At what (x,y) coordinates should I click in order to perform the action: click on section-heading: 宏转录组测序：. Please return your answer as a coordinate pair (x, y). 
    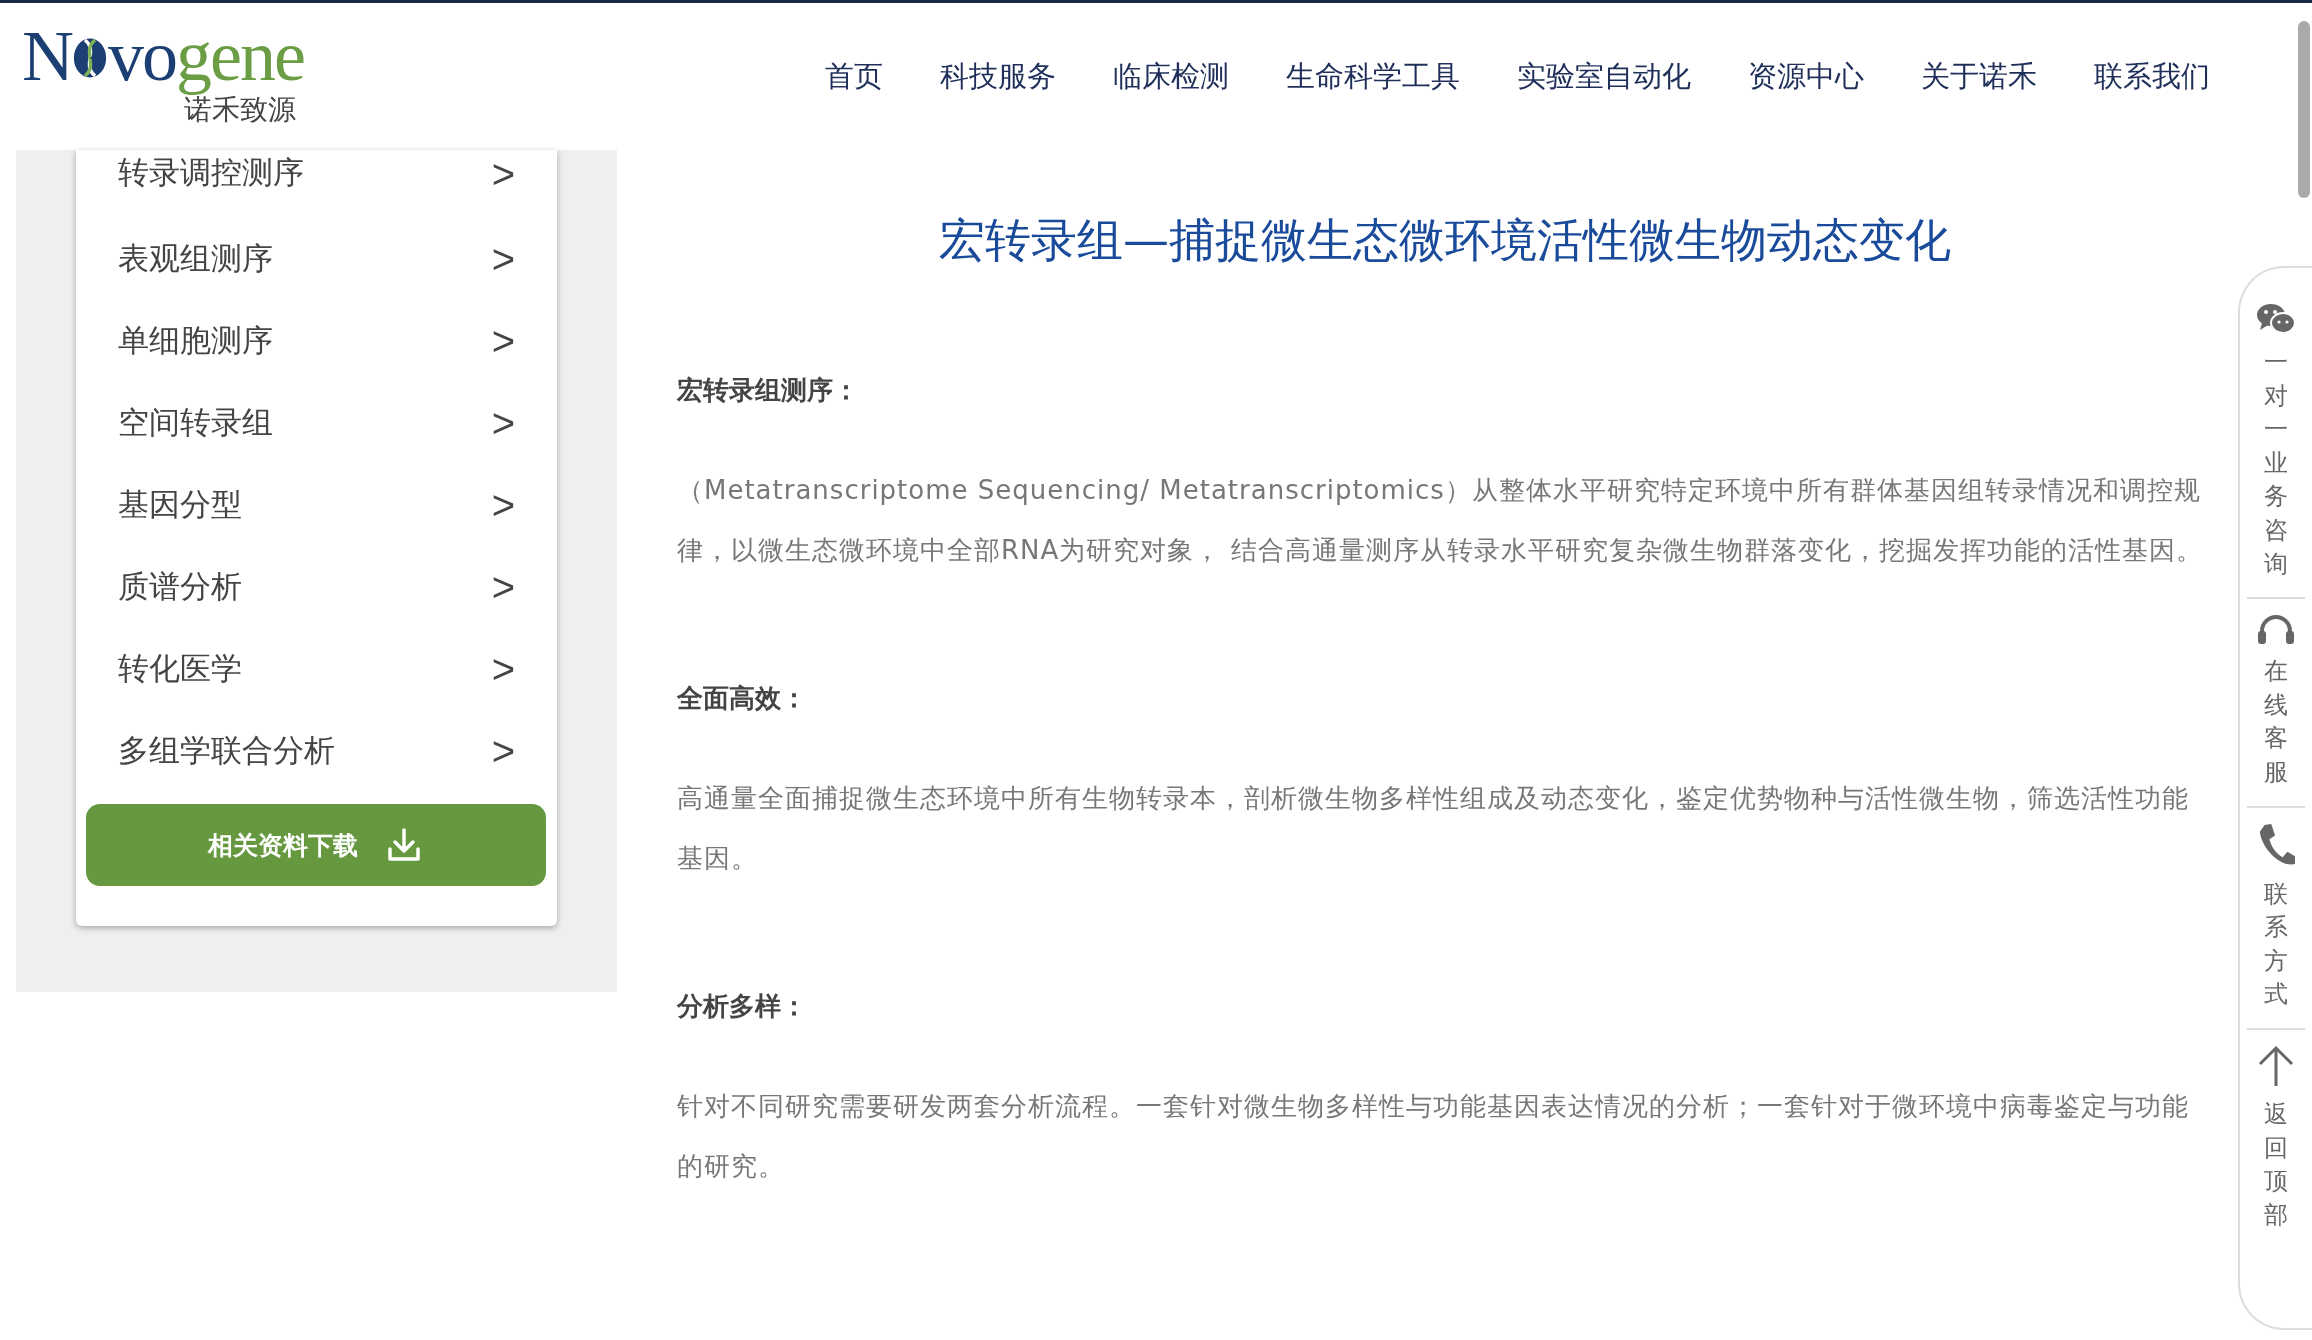
    Looking at the image, I should click on (768, 390).